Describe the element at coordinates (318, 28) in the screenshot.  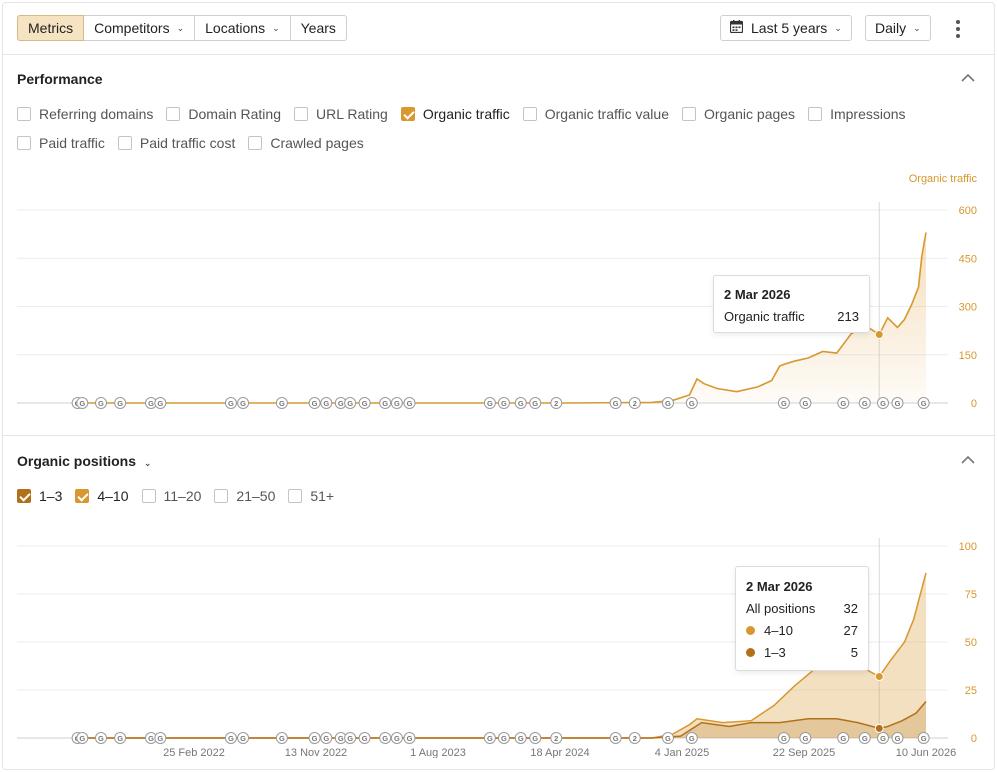
I see `tab-years: Years` at that location.